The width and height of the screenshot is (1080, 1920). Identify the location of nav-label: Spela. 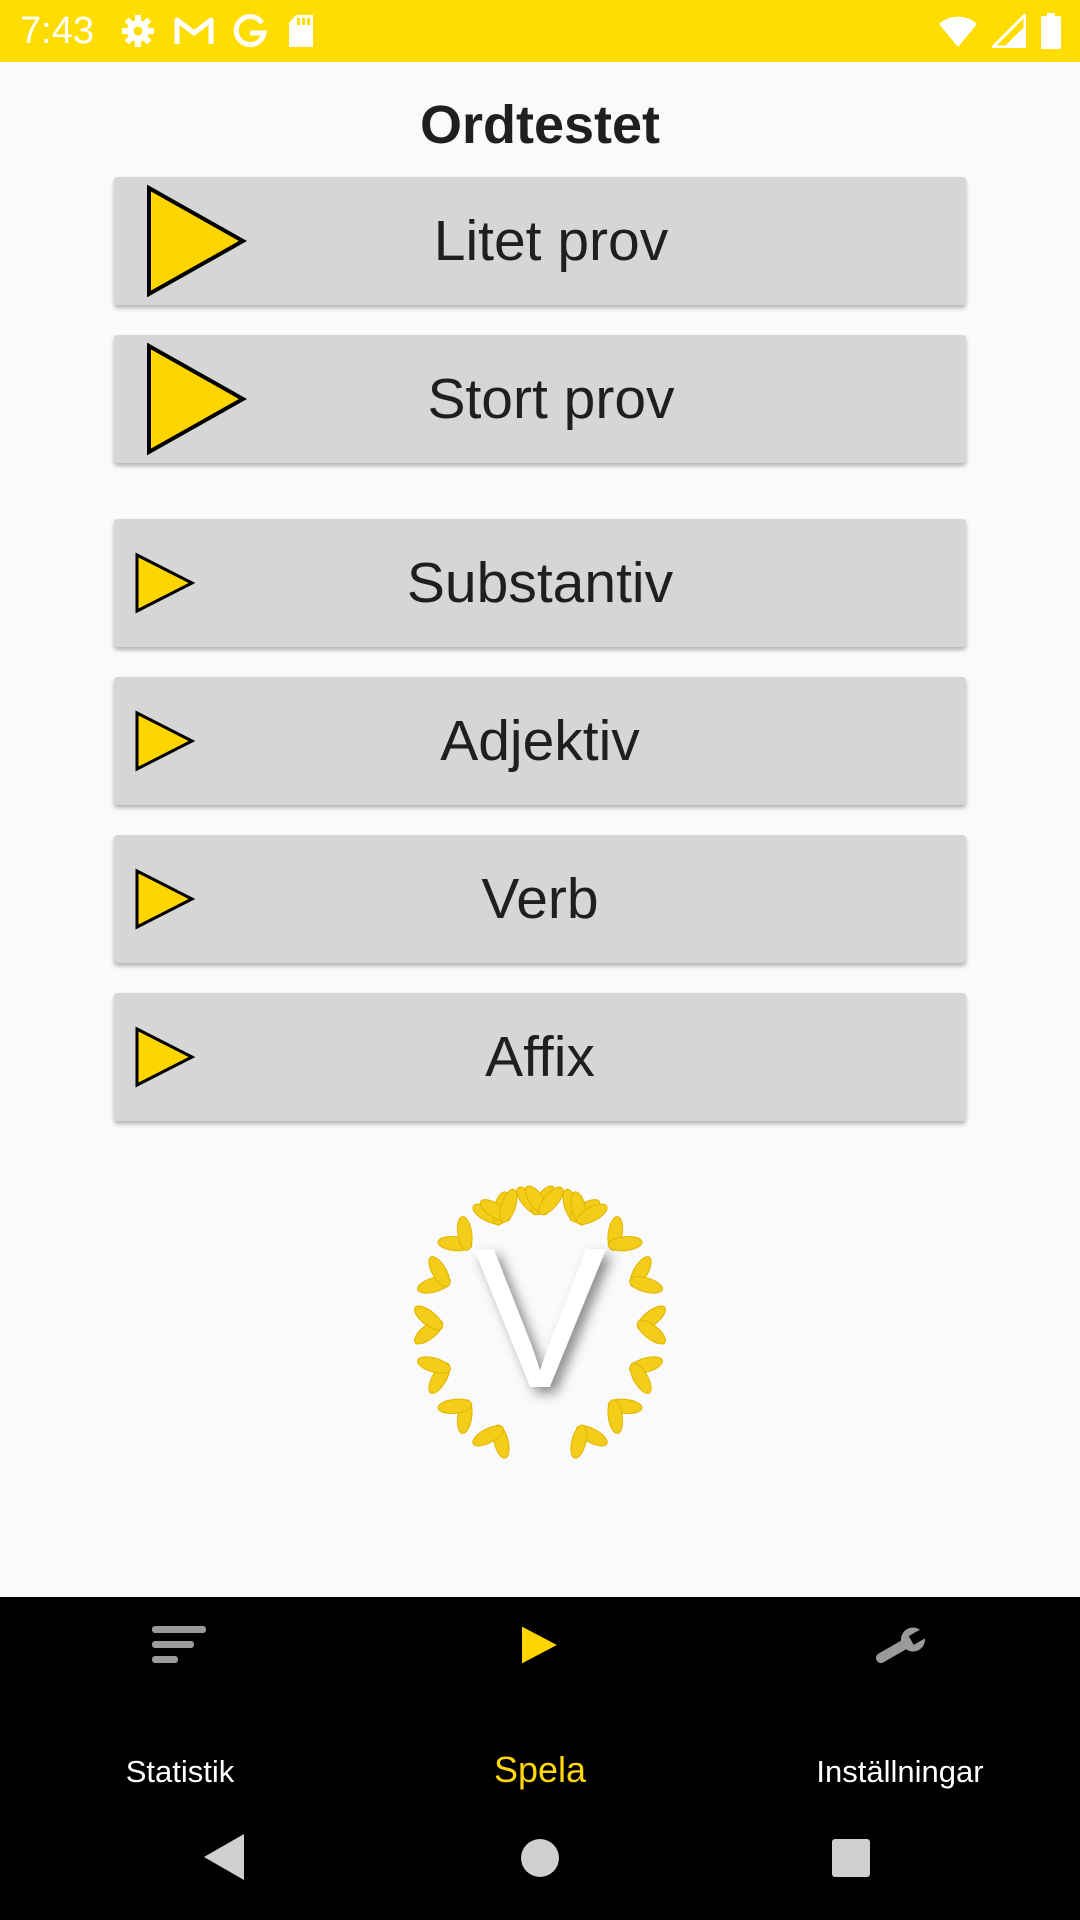
(540, 1769).